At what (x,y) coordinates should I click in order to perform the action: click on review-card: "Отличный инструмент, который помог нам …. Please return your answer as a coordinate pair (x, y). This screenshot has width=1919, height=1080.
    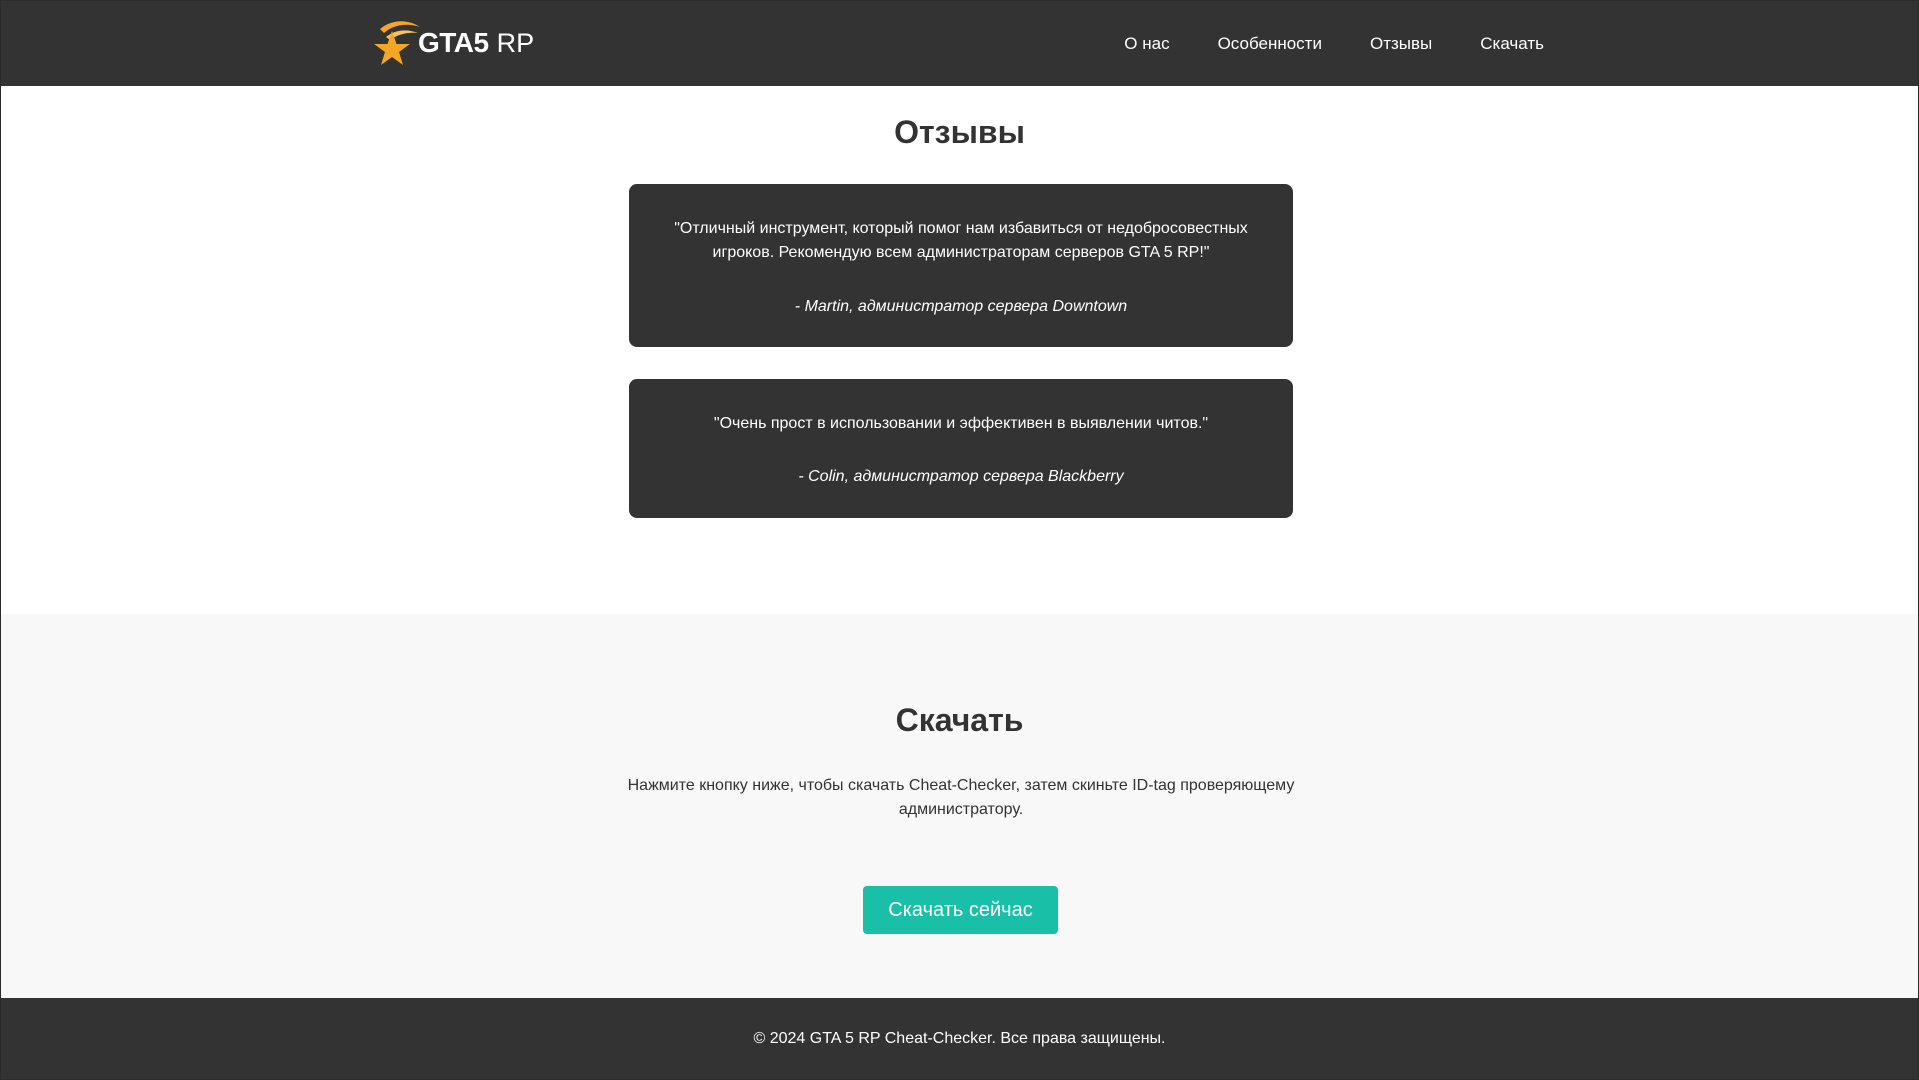
    Looking at the image, I should click on (961, 265).